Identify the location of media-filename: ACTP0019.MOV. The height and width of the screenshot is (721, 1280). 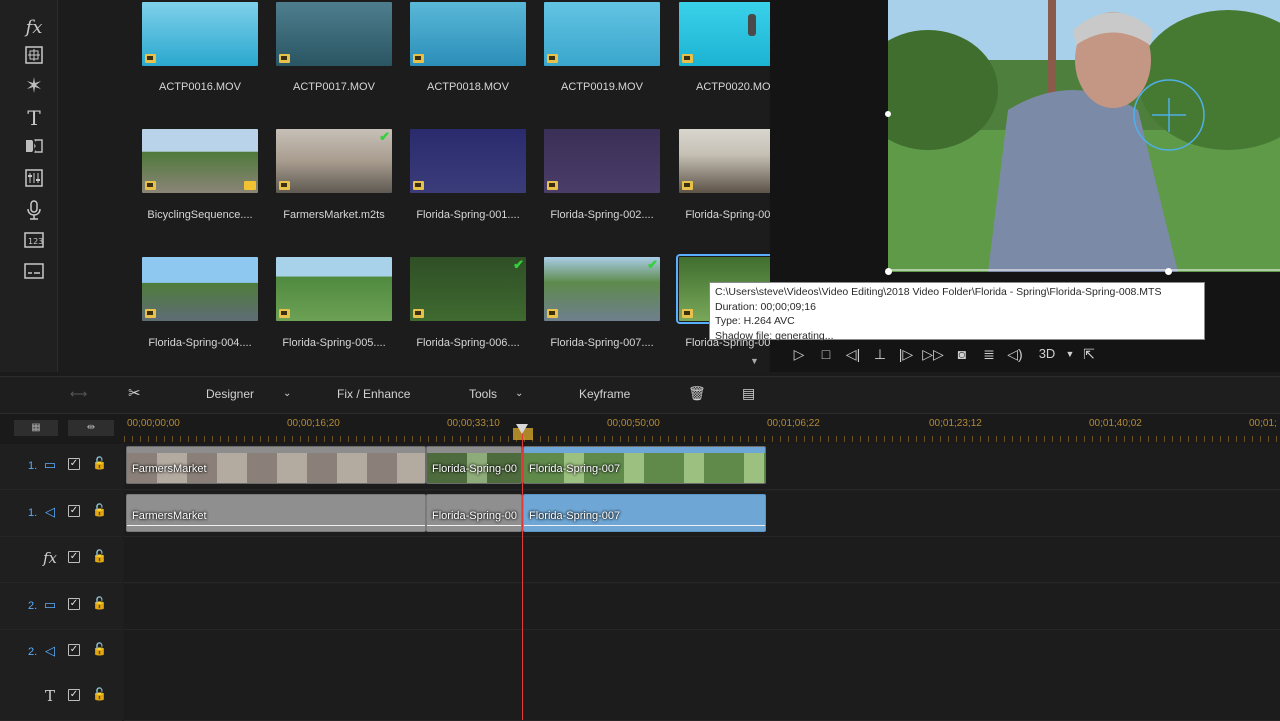
(602, 87).